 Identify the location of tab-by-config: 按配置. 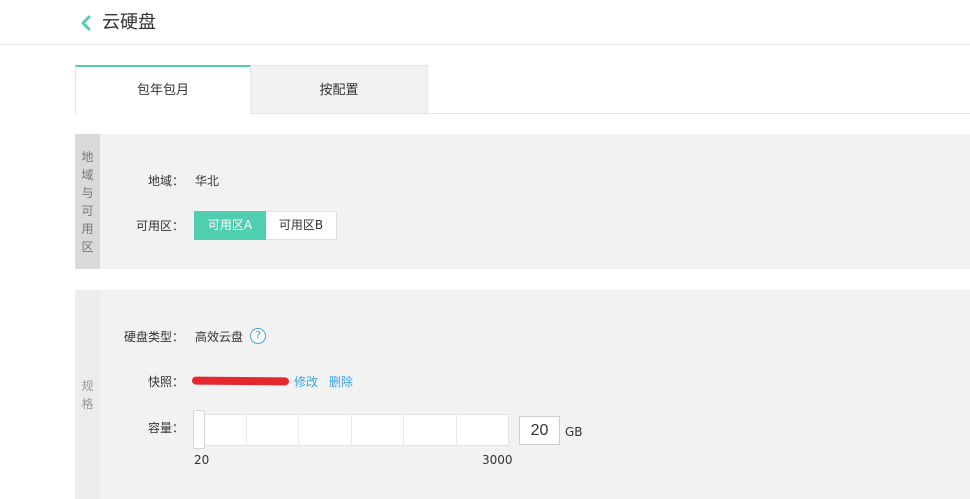
(339, 89).